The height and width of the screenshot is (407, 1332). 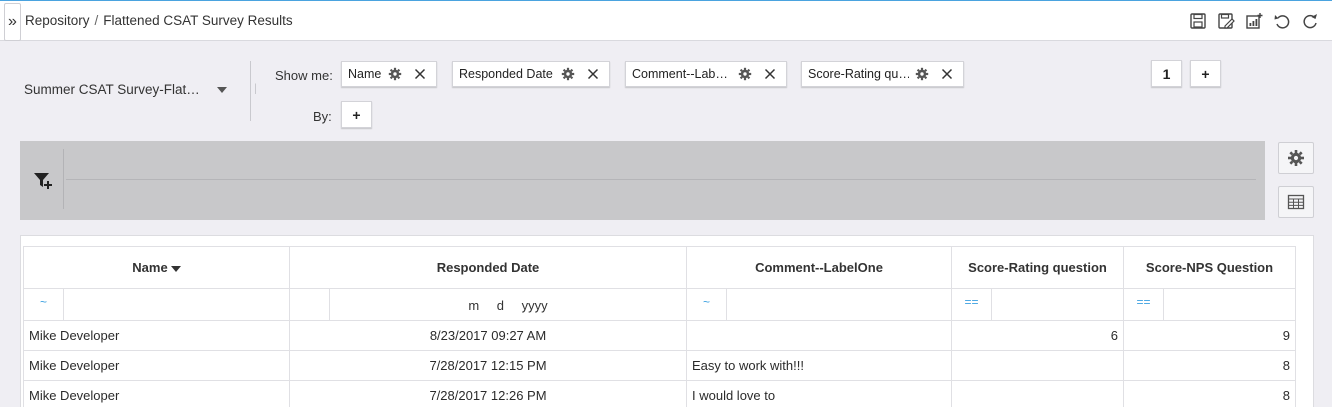 I want to click on section-divider, so click(x=250, y=91).